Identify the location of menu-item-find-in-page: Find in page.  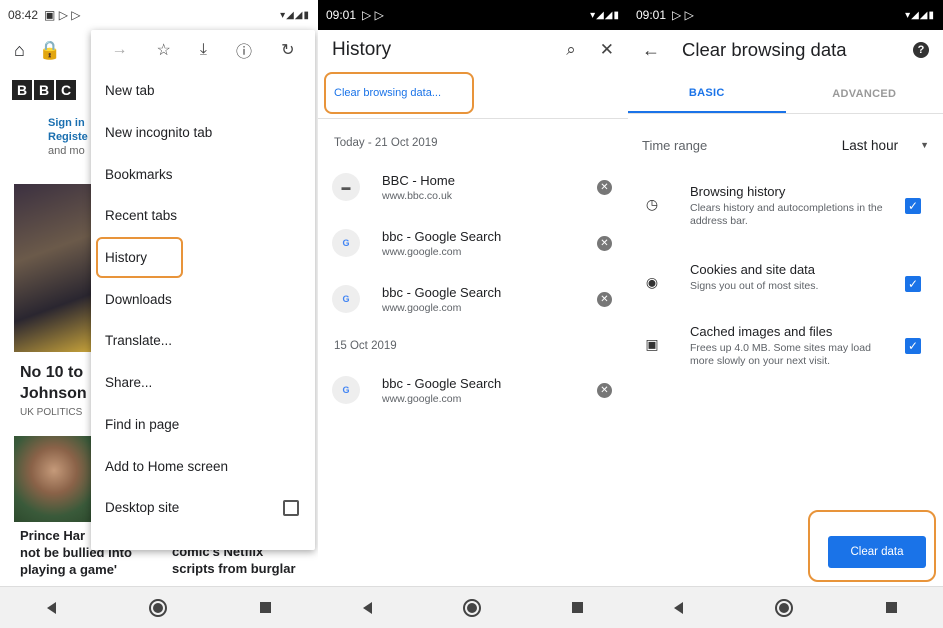
(203, 425).